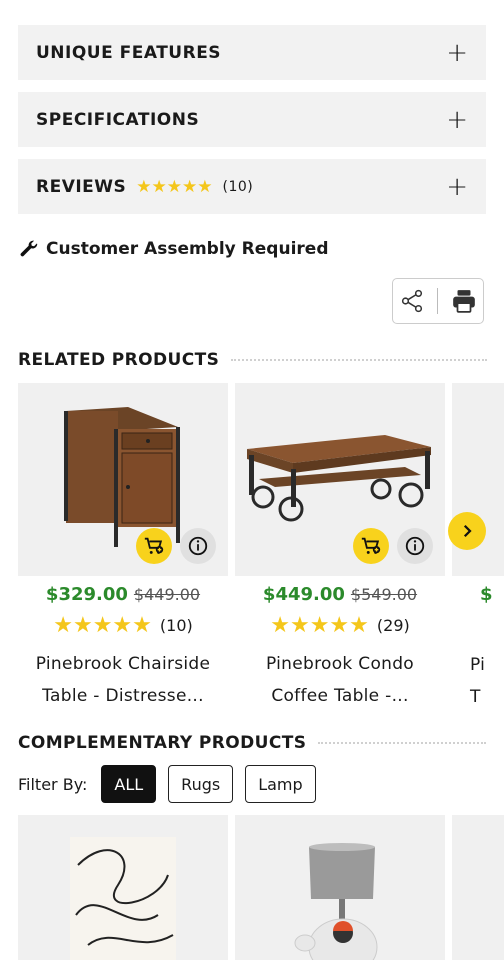 Image resolution: width=504 pixels, height=960 pixels. Describe the element at coordinates (303, 594) in the screenshot. I see `sale-price: $449.00` at that location.